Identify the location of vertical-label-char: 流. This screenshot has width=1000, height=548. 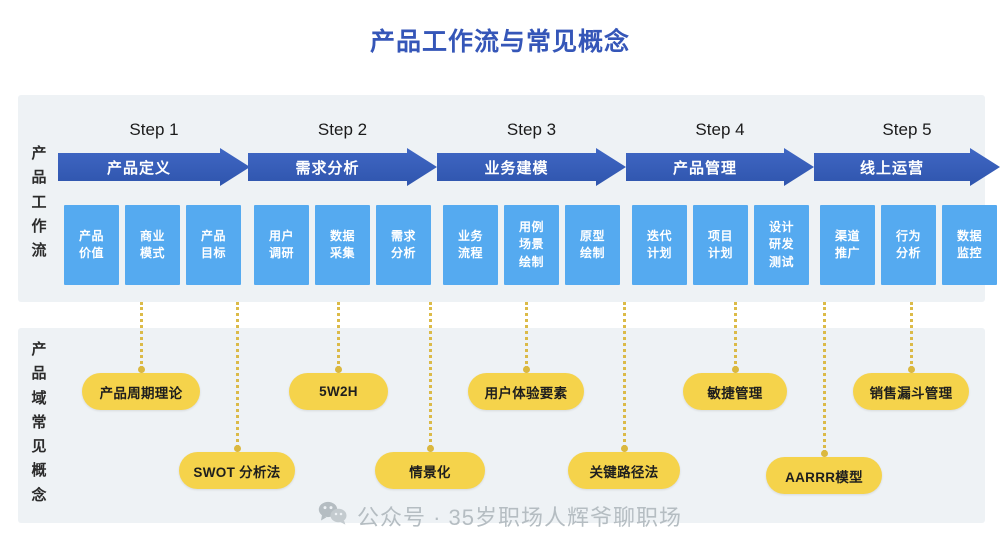
(39, 251).